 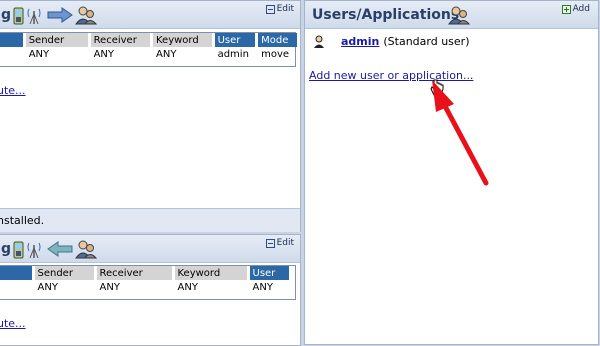 I want to click on user-name-link: admin, so click(x=360, y=41).